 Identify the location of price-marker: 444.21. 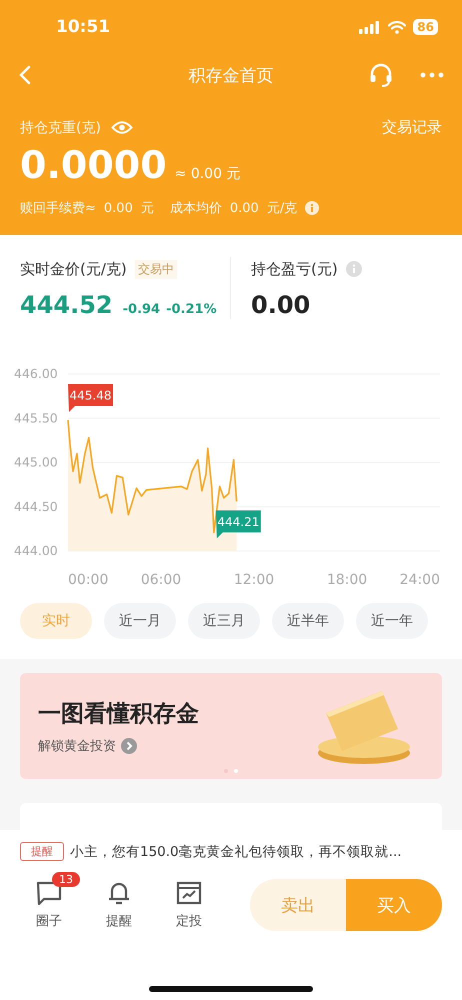
(238, 524).